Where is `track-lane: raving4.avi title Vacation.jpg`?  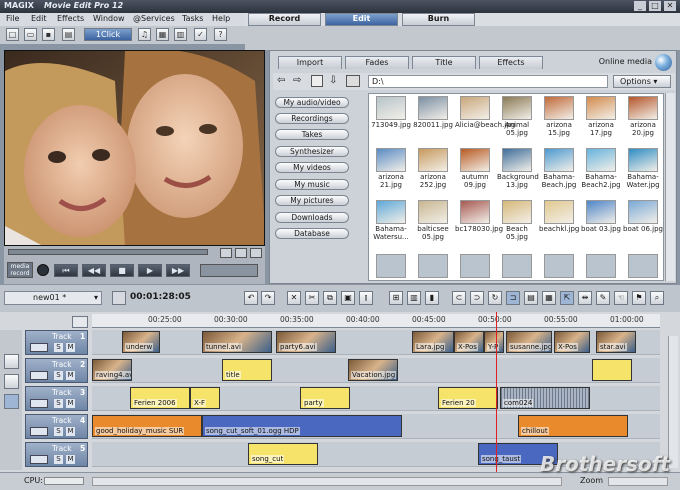 track-lane: raving4.avi title Vacation.jpg is located at coordinates (376, 370).